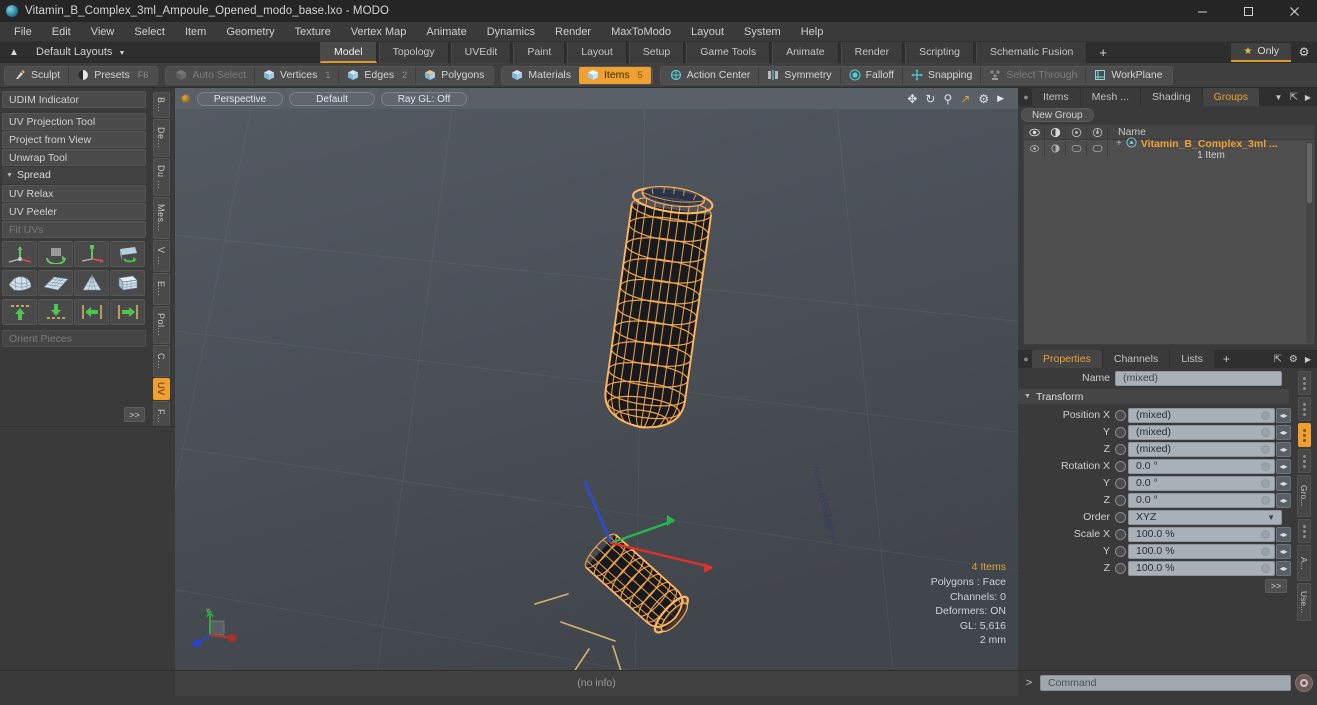  Describe the element at coordinates (1283, 500) in the screenshot. I see `rotation-z-stepper: ◂▸` at that location.